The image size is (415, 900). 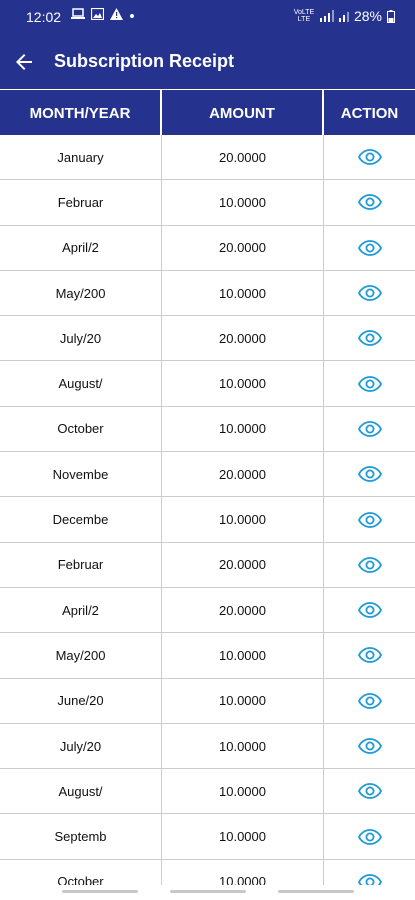 What do you see at coordinates (81, 113) in the screenshot?
I see `header-month-year: MONTH/YEAR` at bounding box center [81, 113].